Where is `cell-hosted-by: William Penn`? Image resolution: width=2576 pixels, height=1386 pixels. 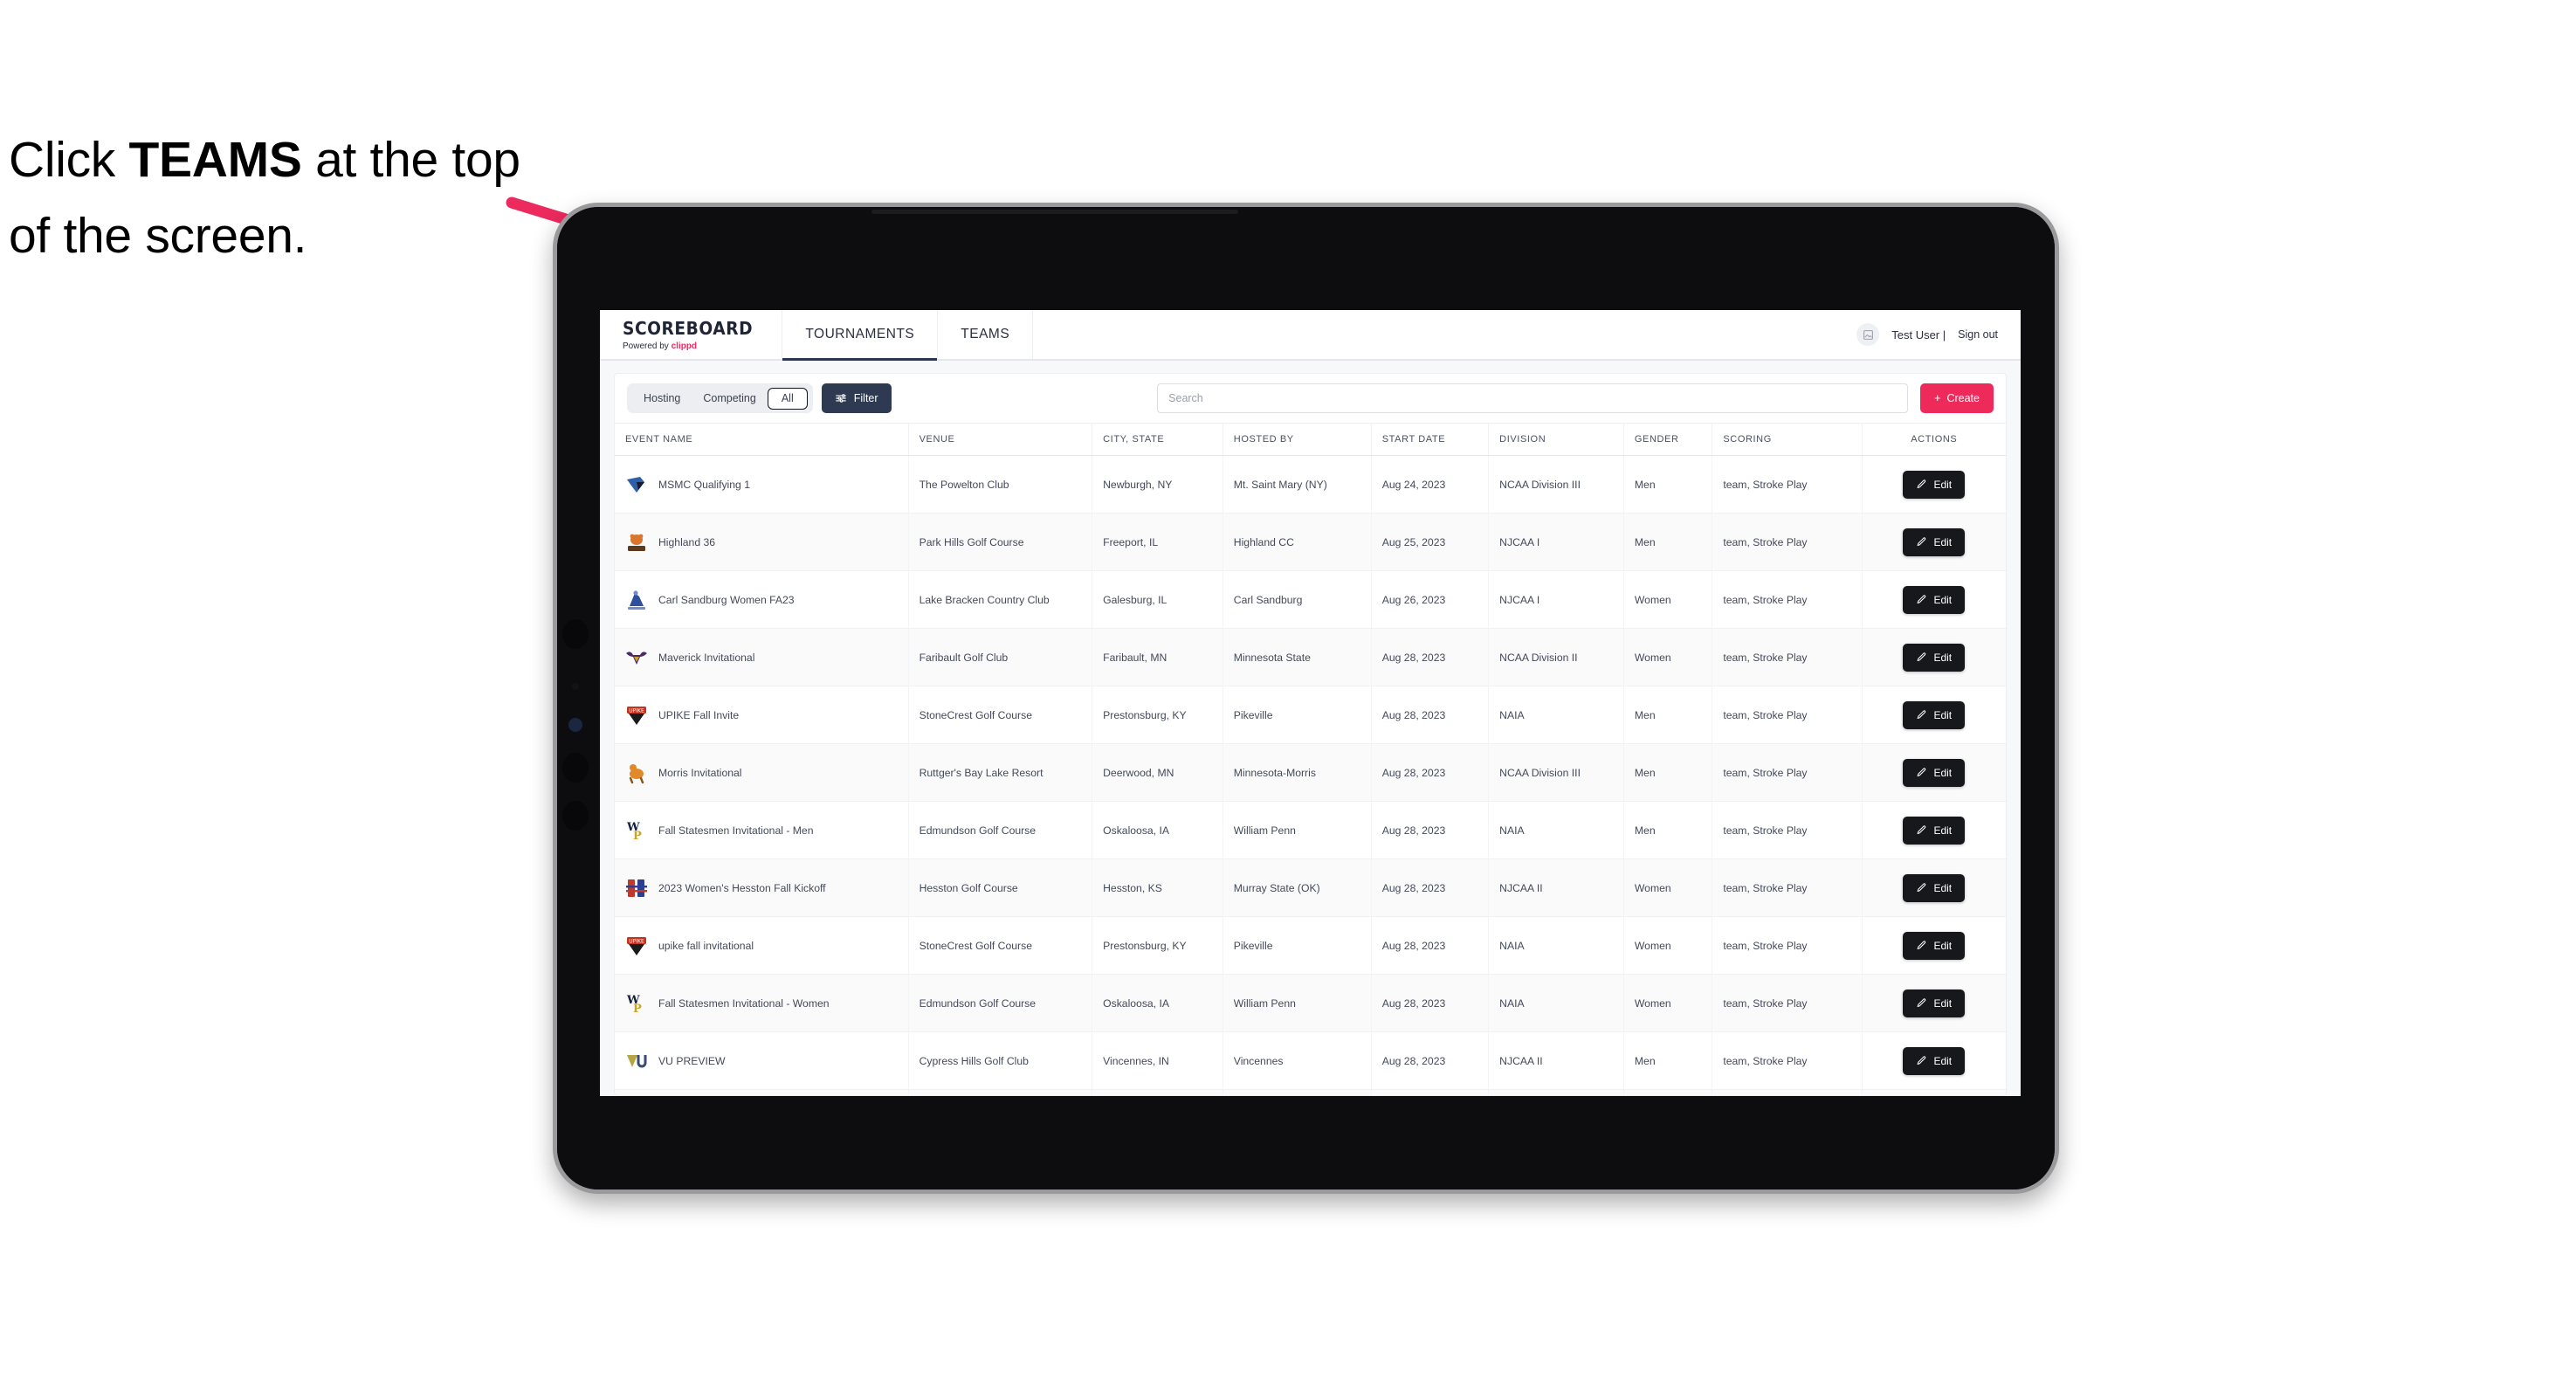
cell-hosted-by: William Penn is located at coordinates (1297, 830).